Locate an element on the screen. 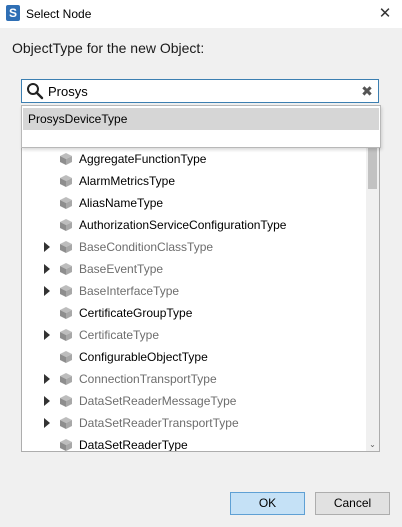 This screenshot has width=402, height=527. scroll-thumb is located at coordinates (372, 168).